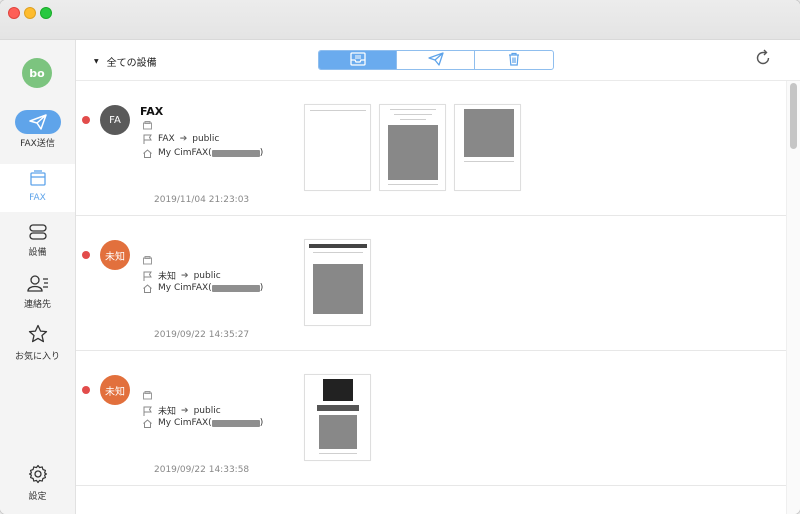  I want to click on toolbar: ▼ 全ての設備, so click(438, 60).